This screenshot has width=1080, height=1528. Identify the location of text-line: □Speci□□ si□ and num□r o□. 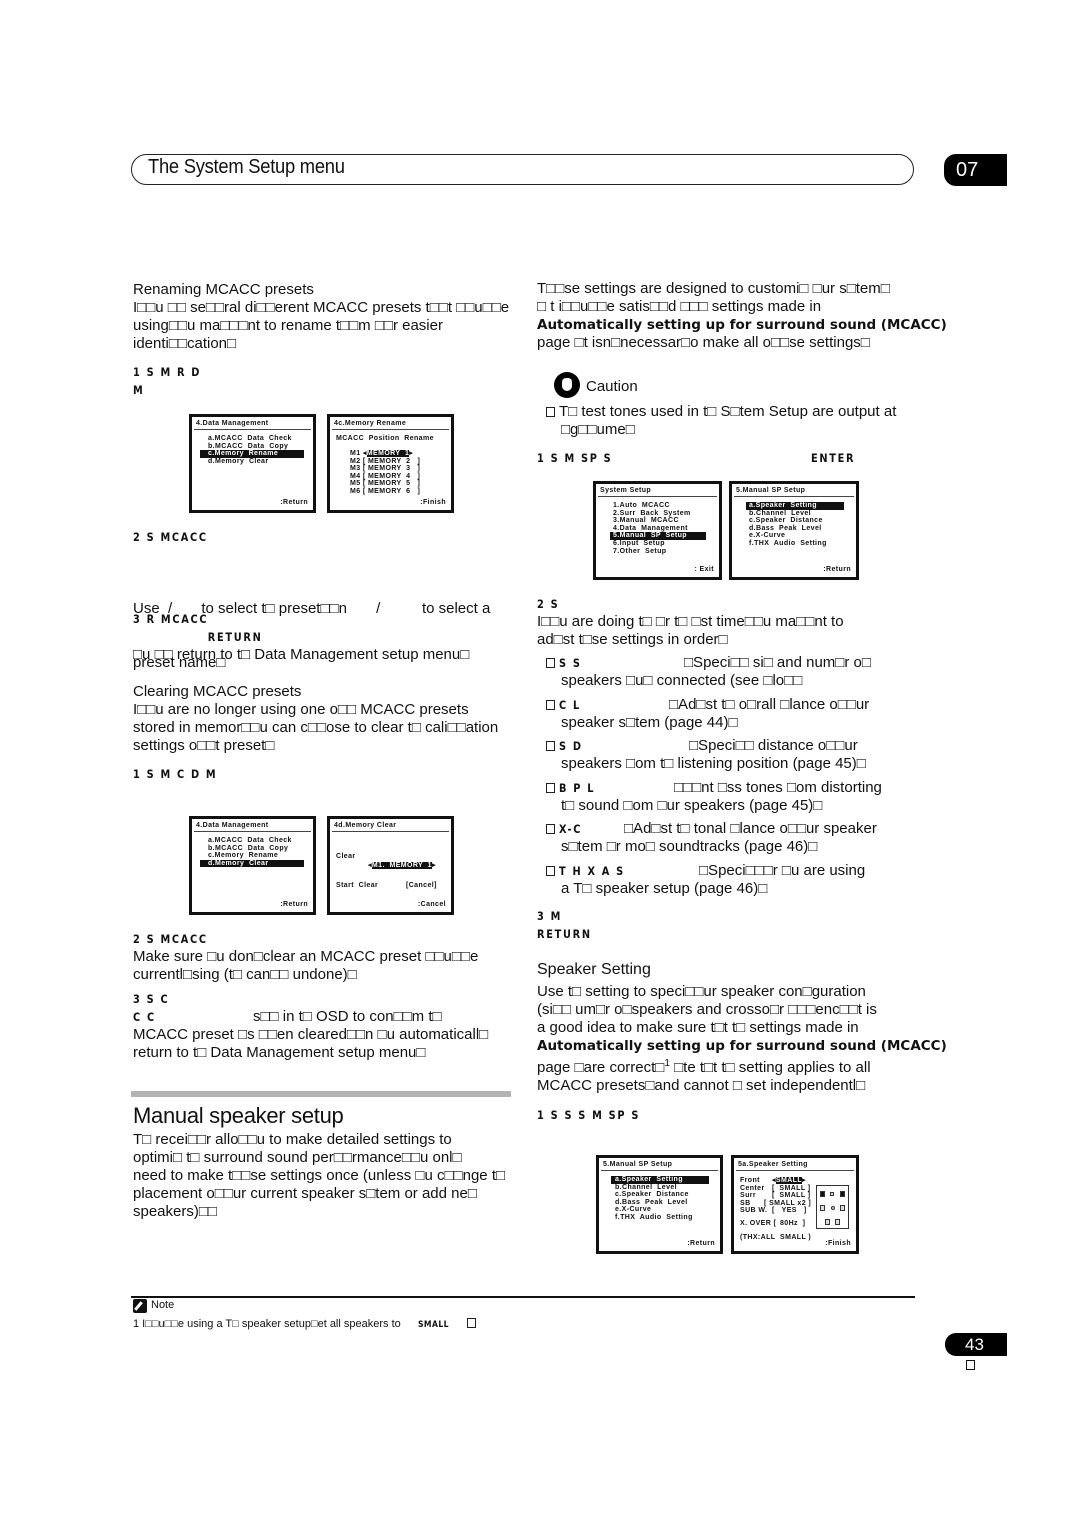
(777, 662).